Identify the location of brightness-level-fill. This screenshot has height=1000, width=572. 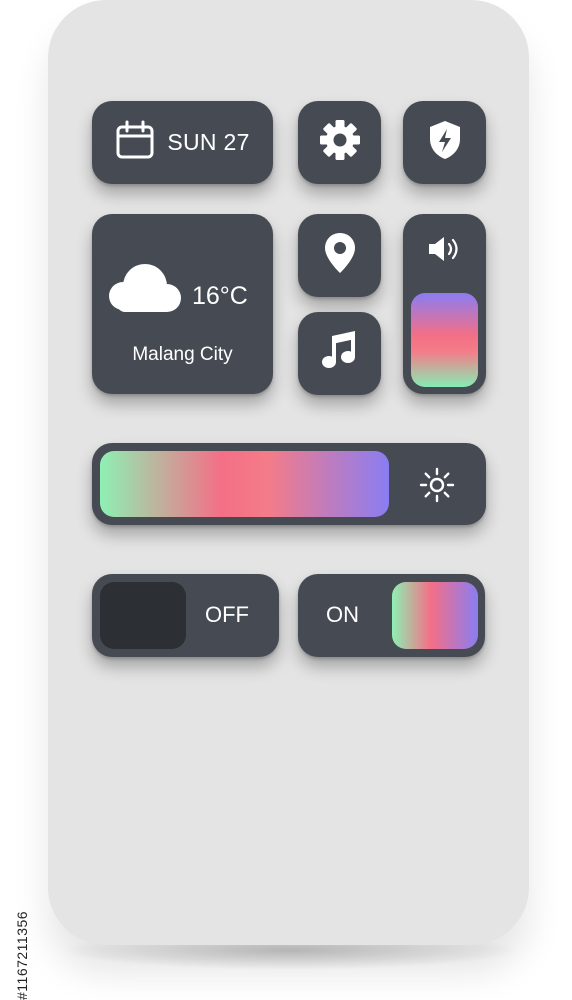
(244, 484).